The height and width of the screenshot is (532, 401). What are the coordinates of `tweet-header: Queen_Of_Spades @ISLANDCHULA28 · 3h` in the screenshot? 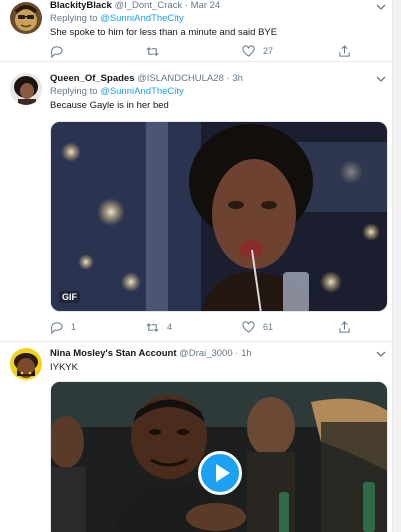 It's located at (217, 79).